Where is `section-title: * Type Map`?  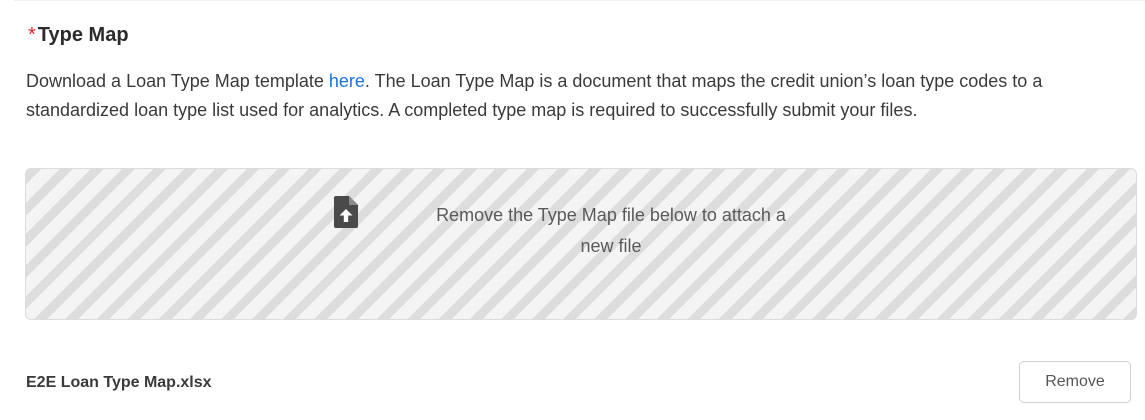
section-title: * Type Map is located at coordinates (78, 35).